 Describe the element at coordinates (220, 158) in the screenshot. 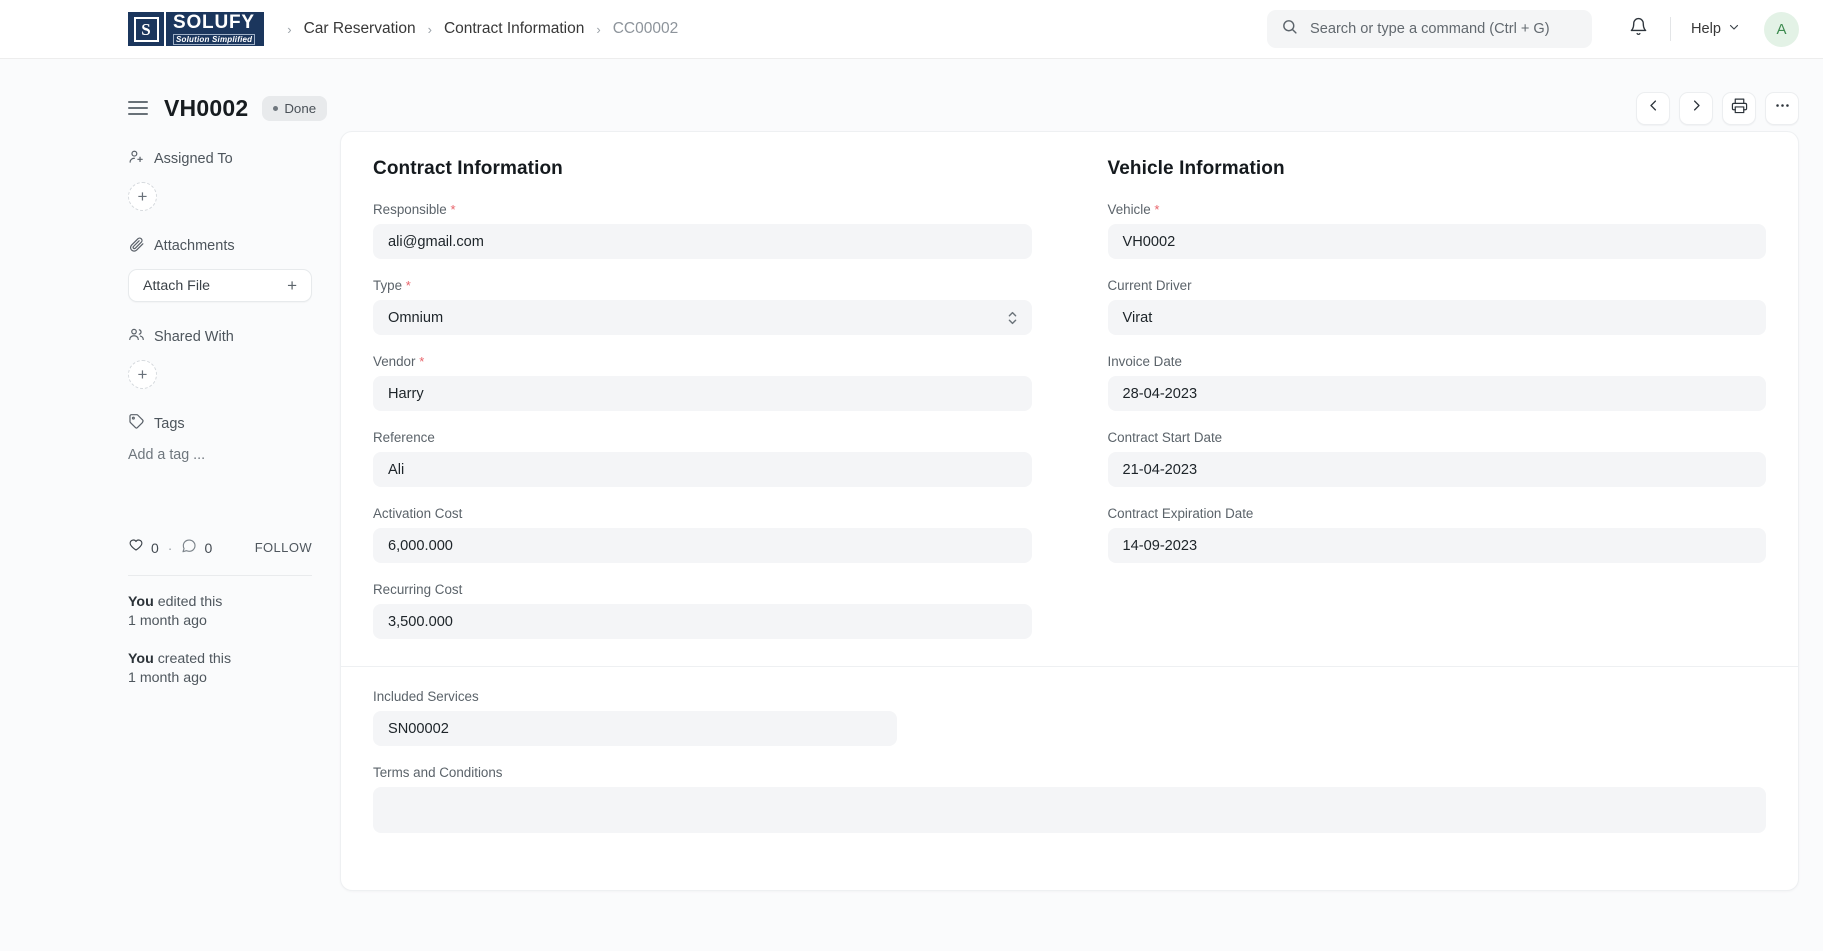

I see `sidebar-section-assigned-to: Assigned To` at that location.